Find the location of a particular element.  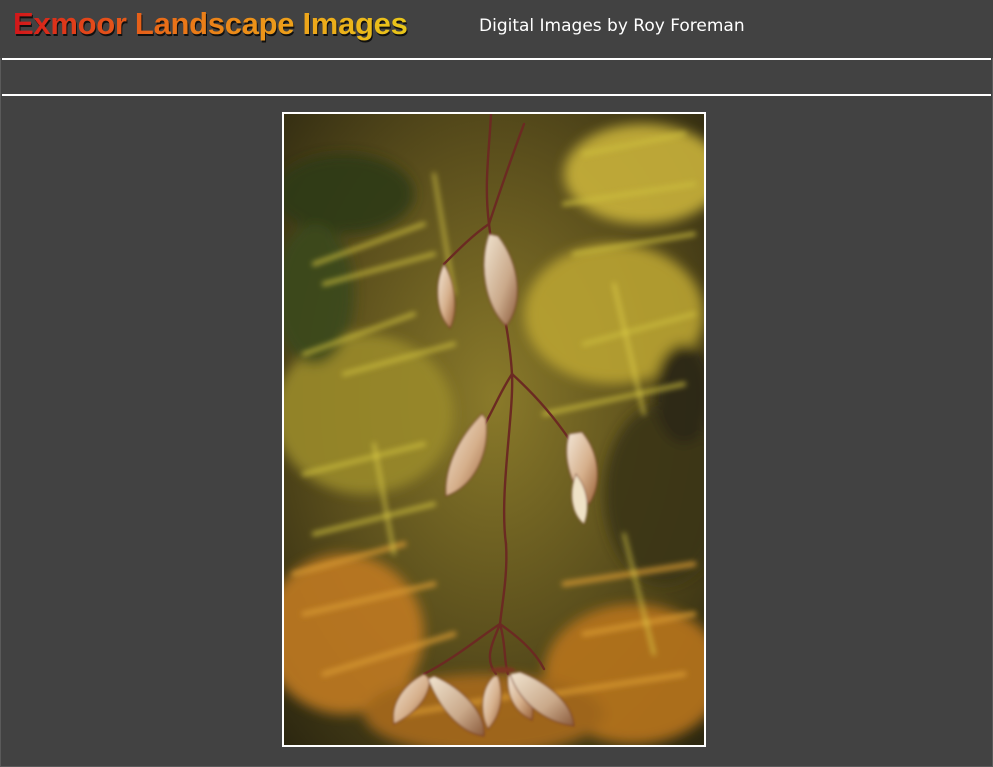

navigation-bar is located at coordinates (496, 77).